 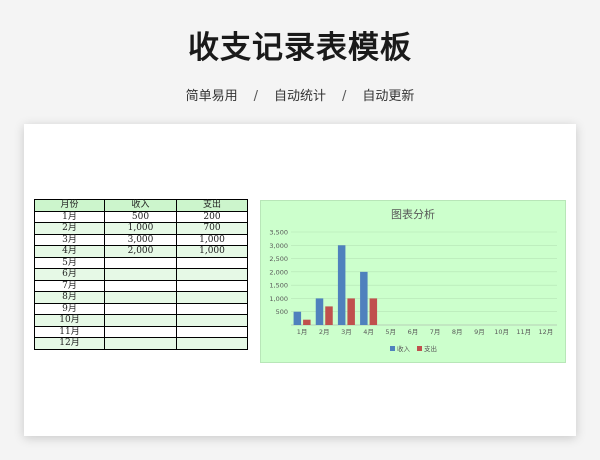 I want to click on cell-income: 500, so click(x=140, y=216).